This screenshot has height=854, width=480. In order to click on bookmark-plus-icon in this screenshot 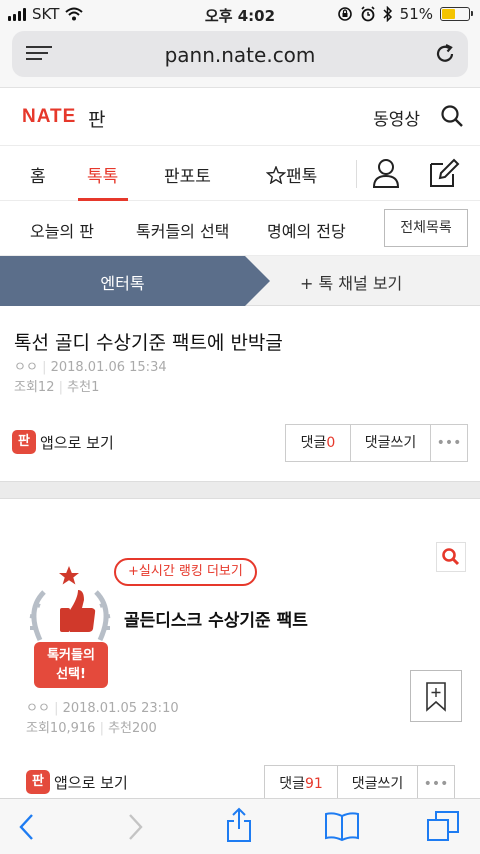, I will do `click(436, 697)`.